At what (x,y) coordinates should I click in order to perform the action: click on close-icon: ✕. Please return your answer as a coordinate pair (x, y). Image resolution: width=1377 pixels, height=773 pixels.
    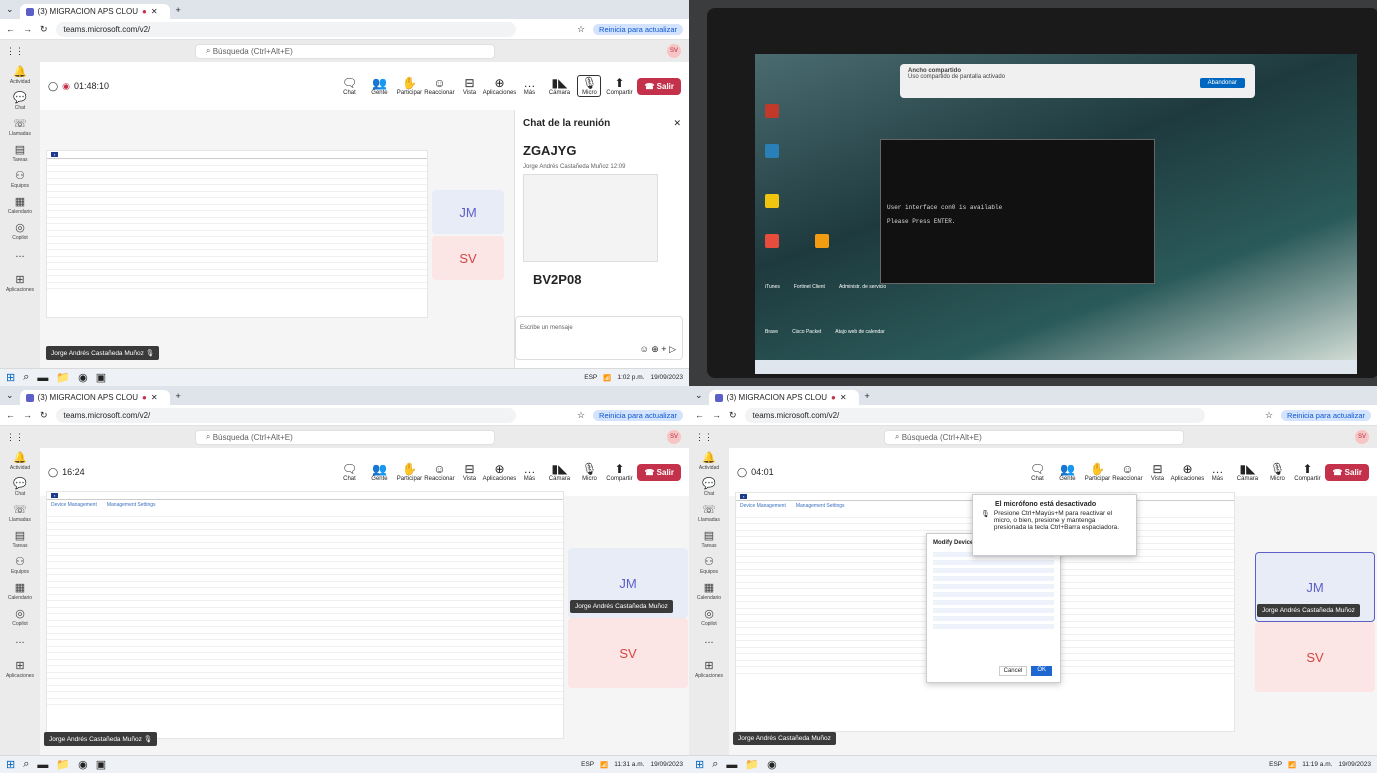
    Looking at the image, I should click on (677, 123).